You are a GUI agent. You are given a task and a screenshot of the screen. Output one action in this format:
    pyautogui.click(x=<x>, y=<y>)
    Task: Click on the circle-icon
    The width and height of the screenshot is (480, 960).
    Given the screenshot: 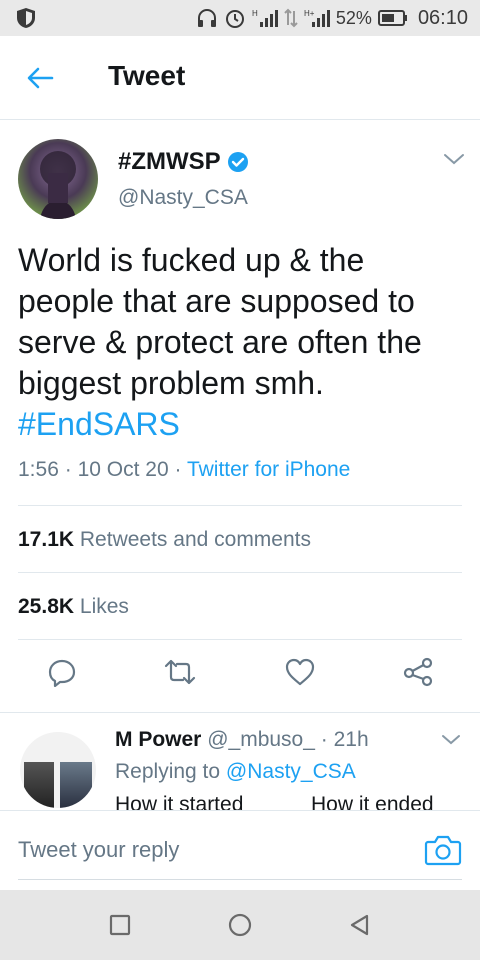 What is the action you would take?
    pyautogui.click(x=240, y=925)
    